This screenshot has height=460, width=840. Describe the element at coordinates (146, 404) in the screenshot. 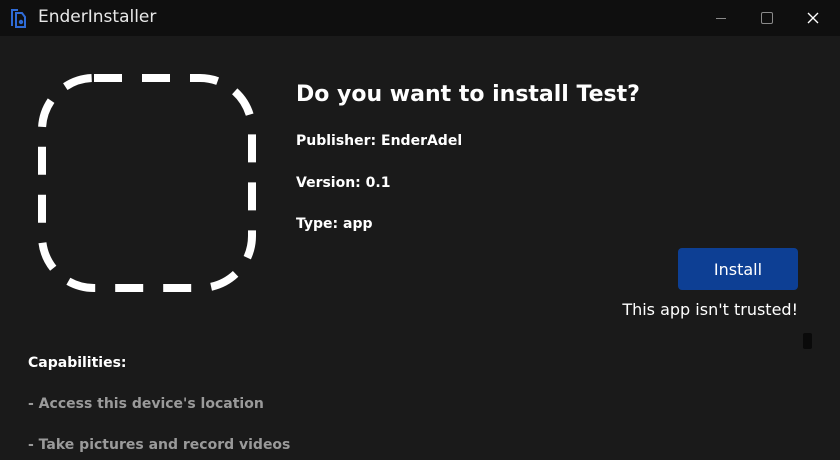

I see `capability-item: - Access this device's location` at that location.